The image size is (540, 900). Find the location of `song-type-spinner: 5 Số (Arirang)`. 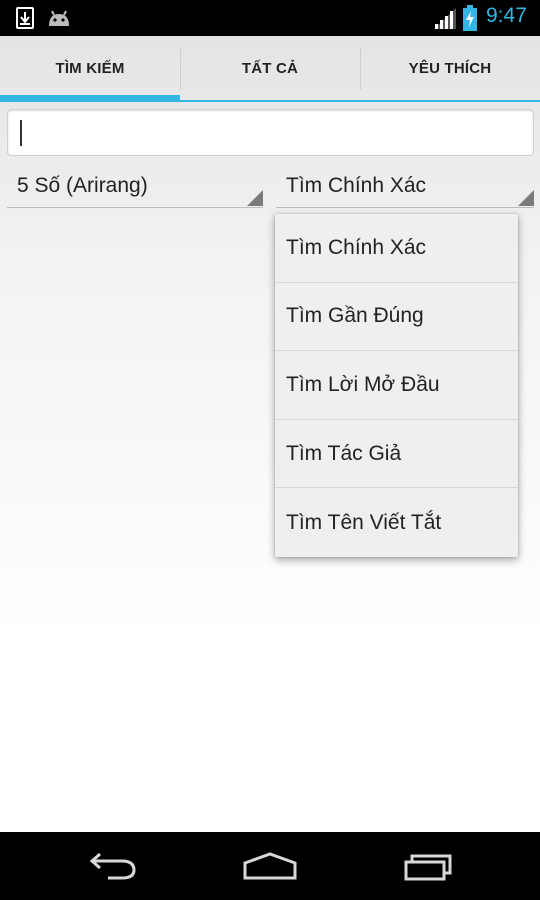

song-type-spinner: 5 Số (Arirang) is located at coordinates (135, 187).